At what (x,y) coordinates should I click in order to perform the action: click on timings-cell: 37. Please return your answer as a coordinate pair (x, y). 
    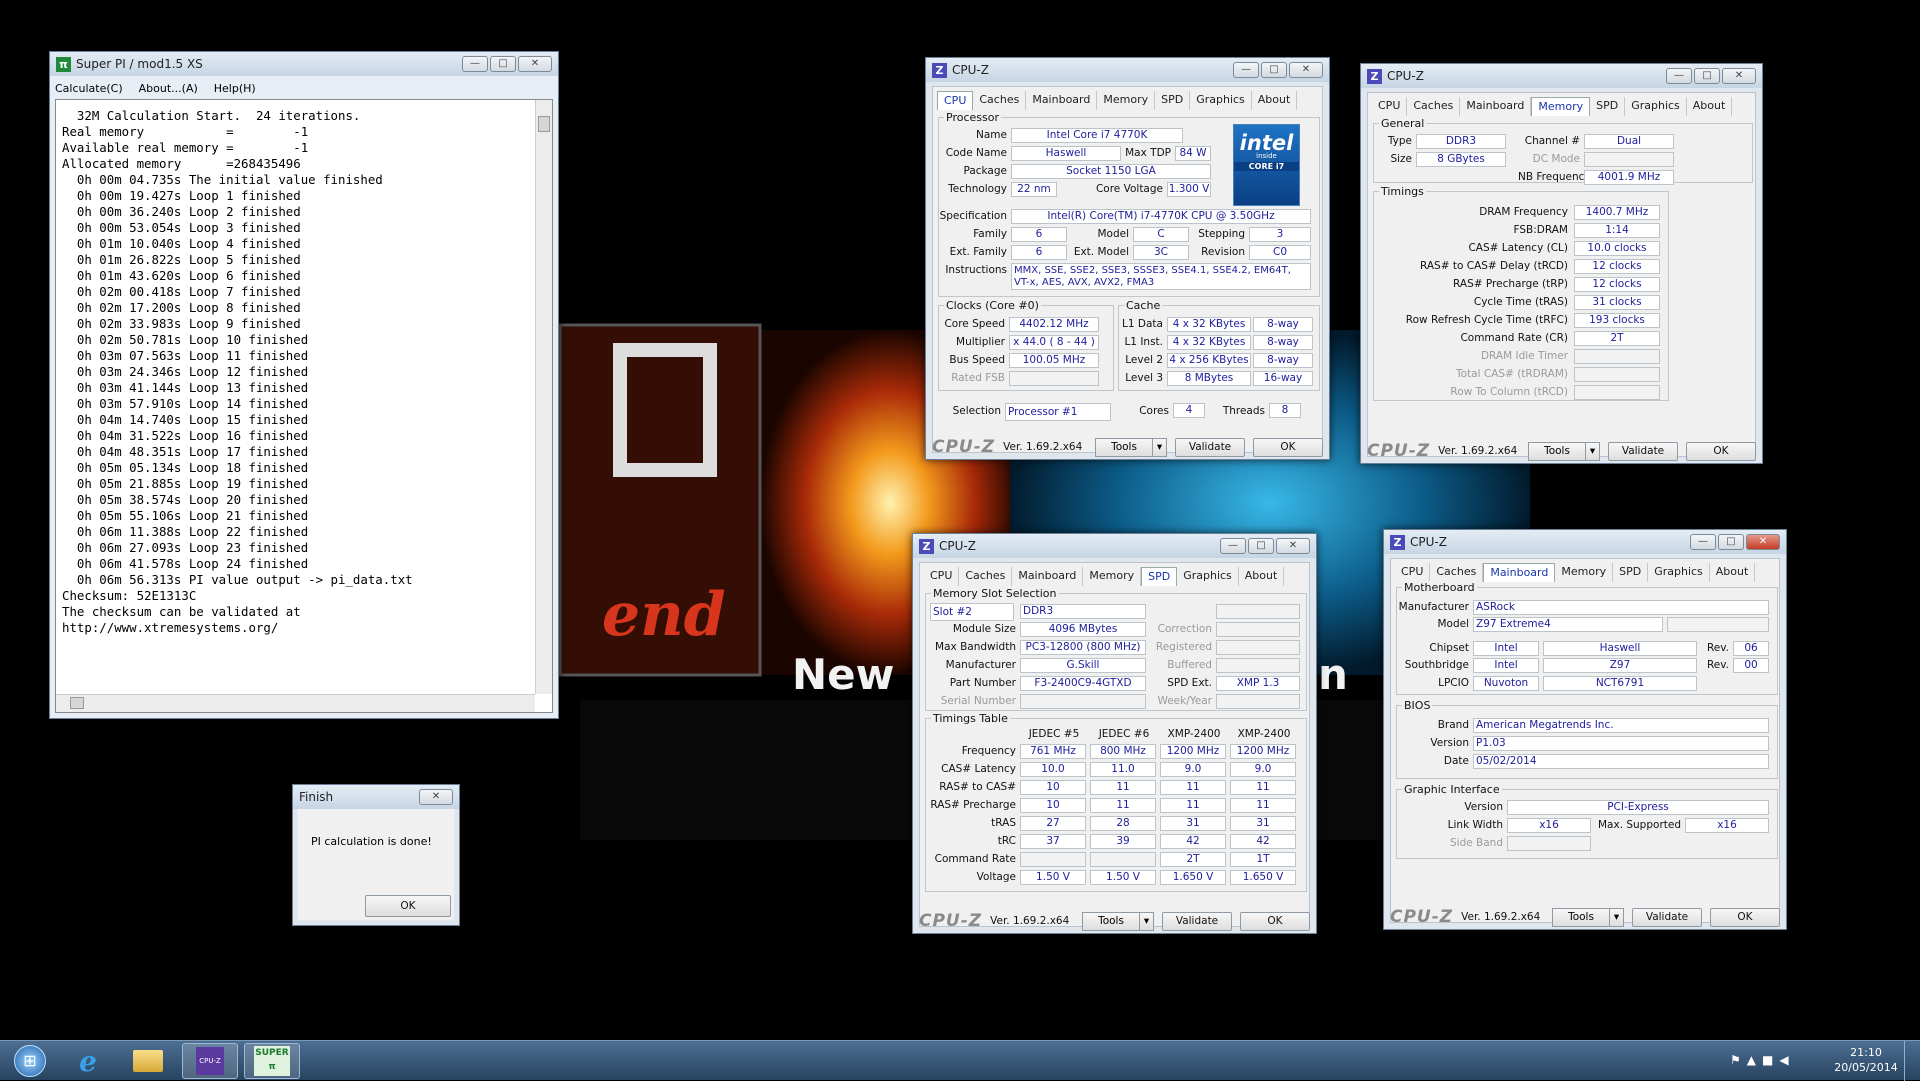
    Looking at the image, I should click on (1053, 841).